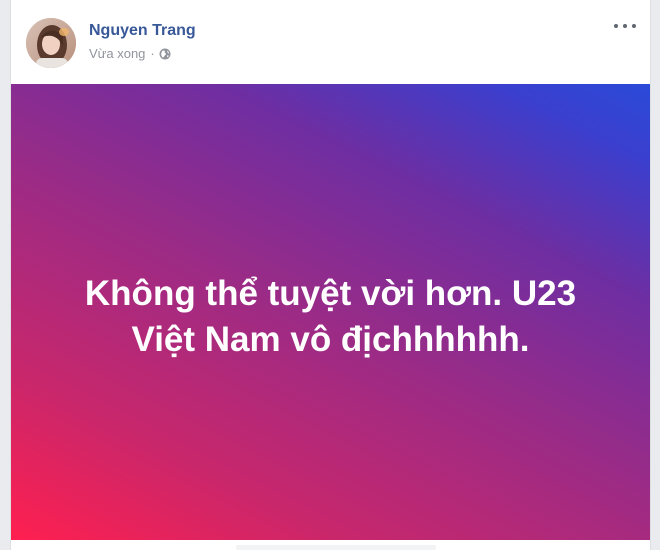 The width and height of the screenshot is (660, 550). I want to click on author-name: Nguyen Trang, so click(142, 31).